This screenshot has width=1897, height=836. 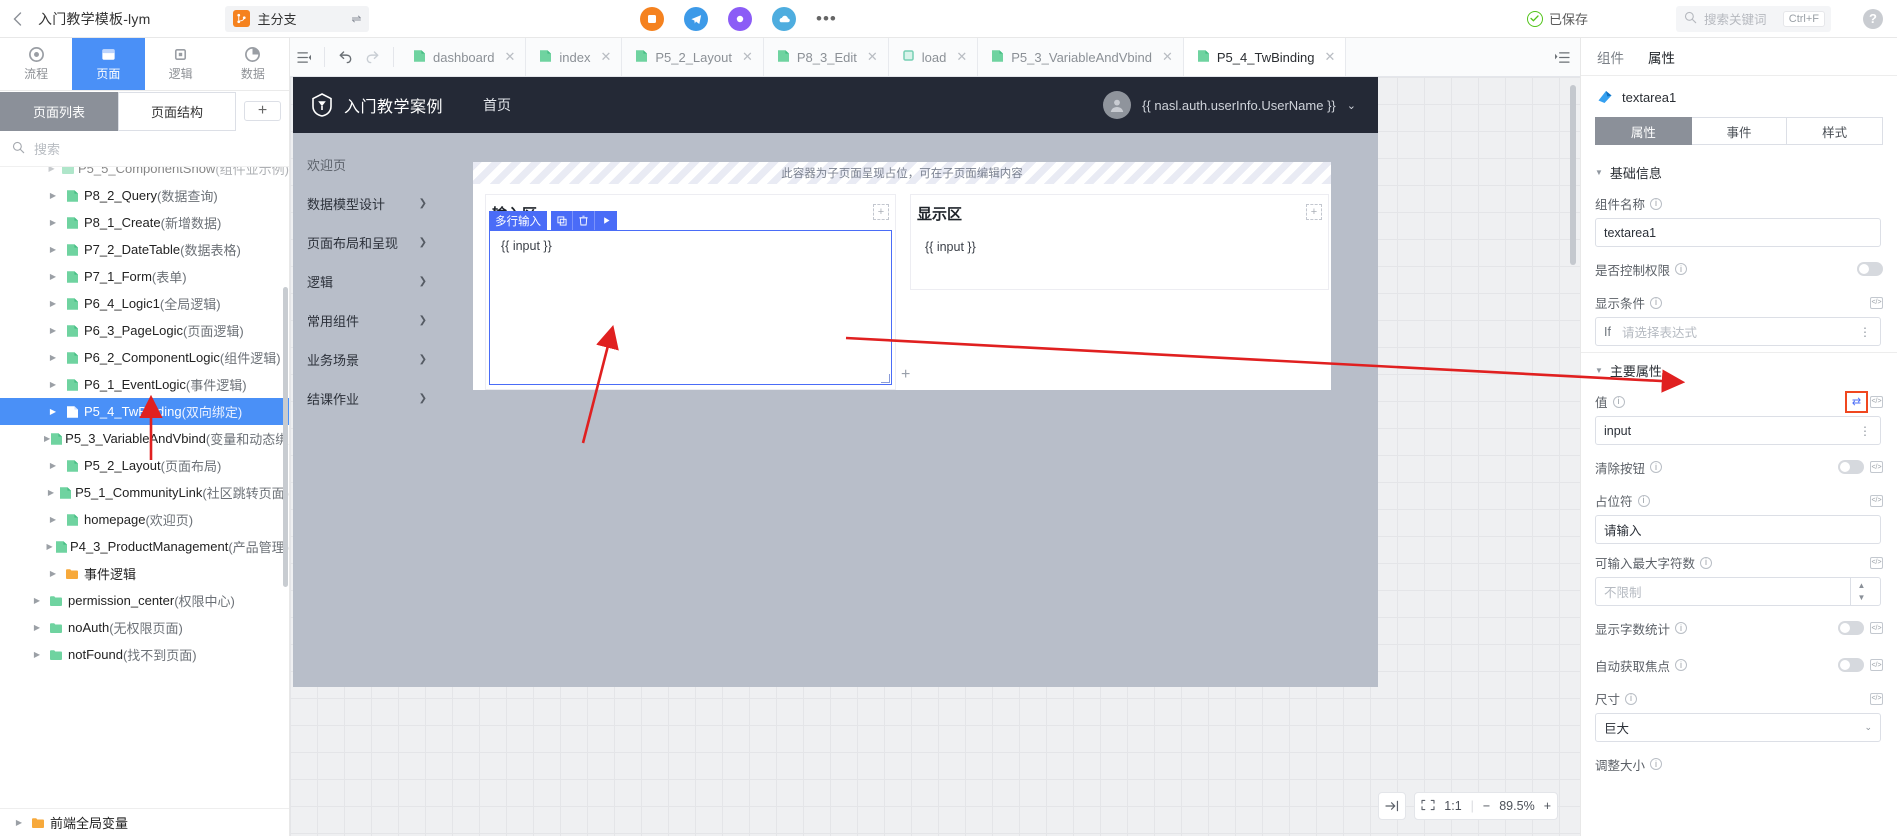 I want to click on preview-user-area: {{ nasl.auth.userInfo.UserName }} ⌄, so click(x=1231, y=105).